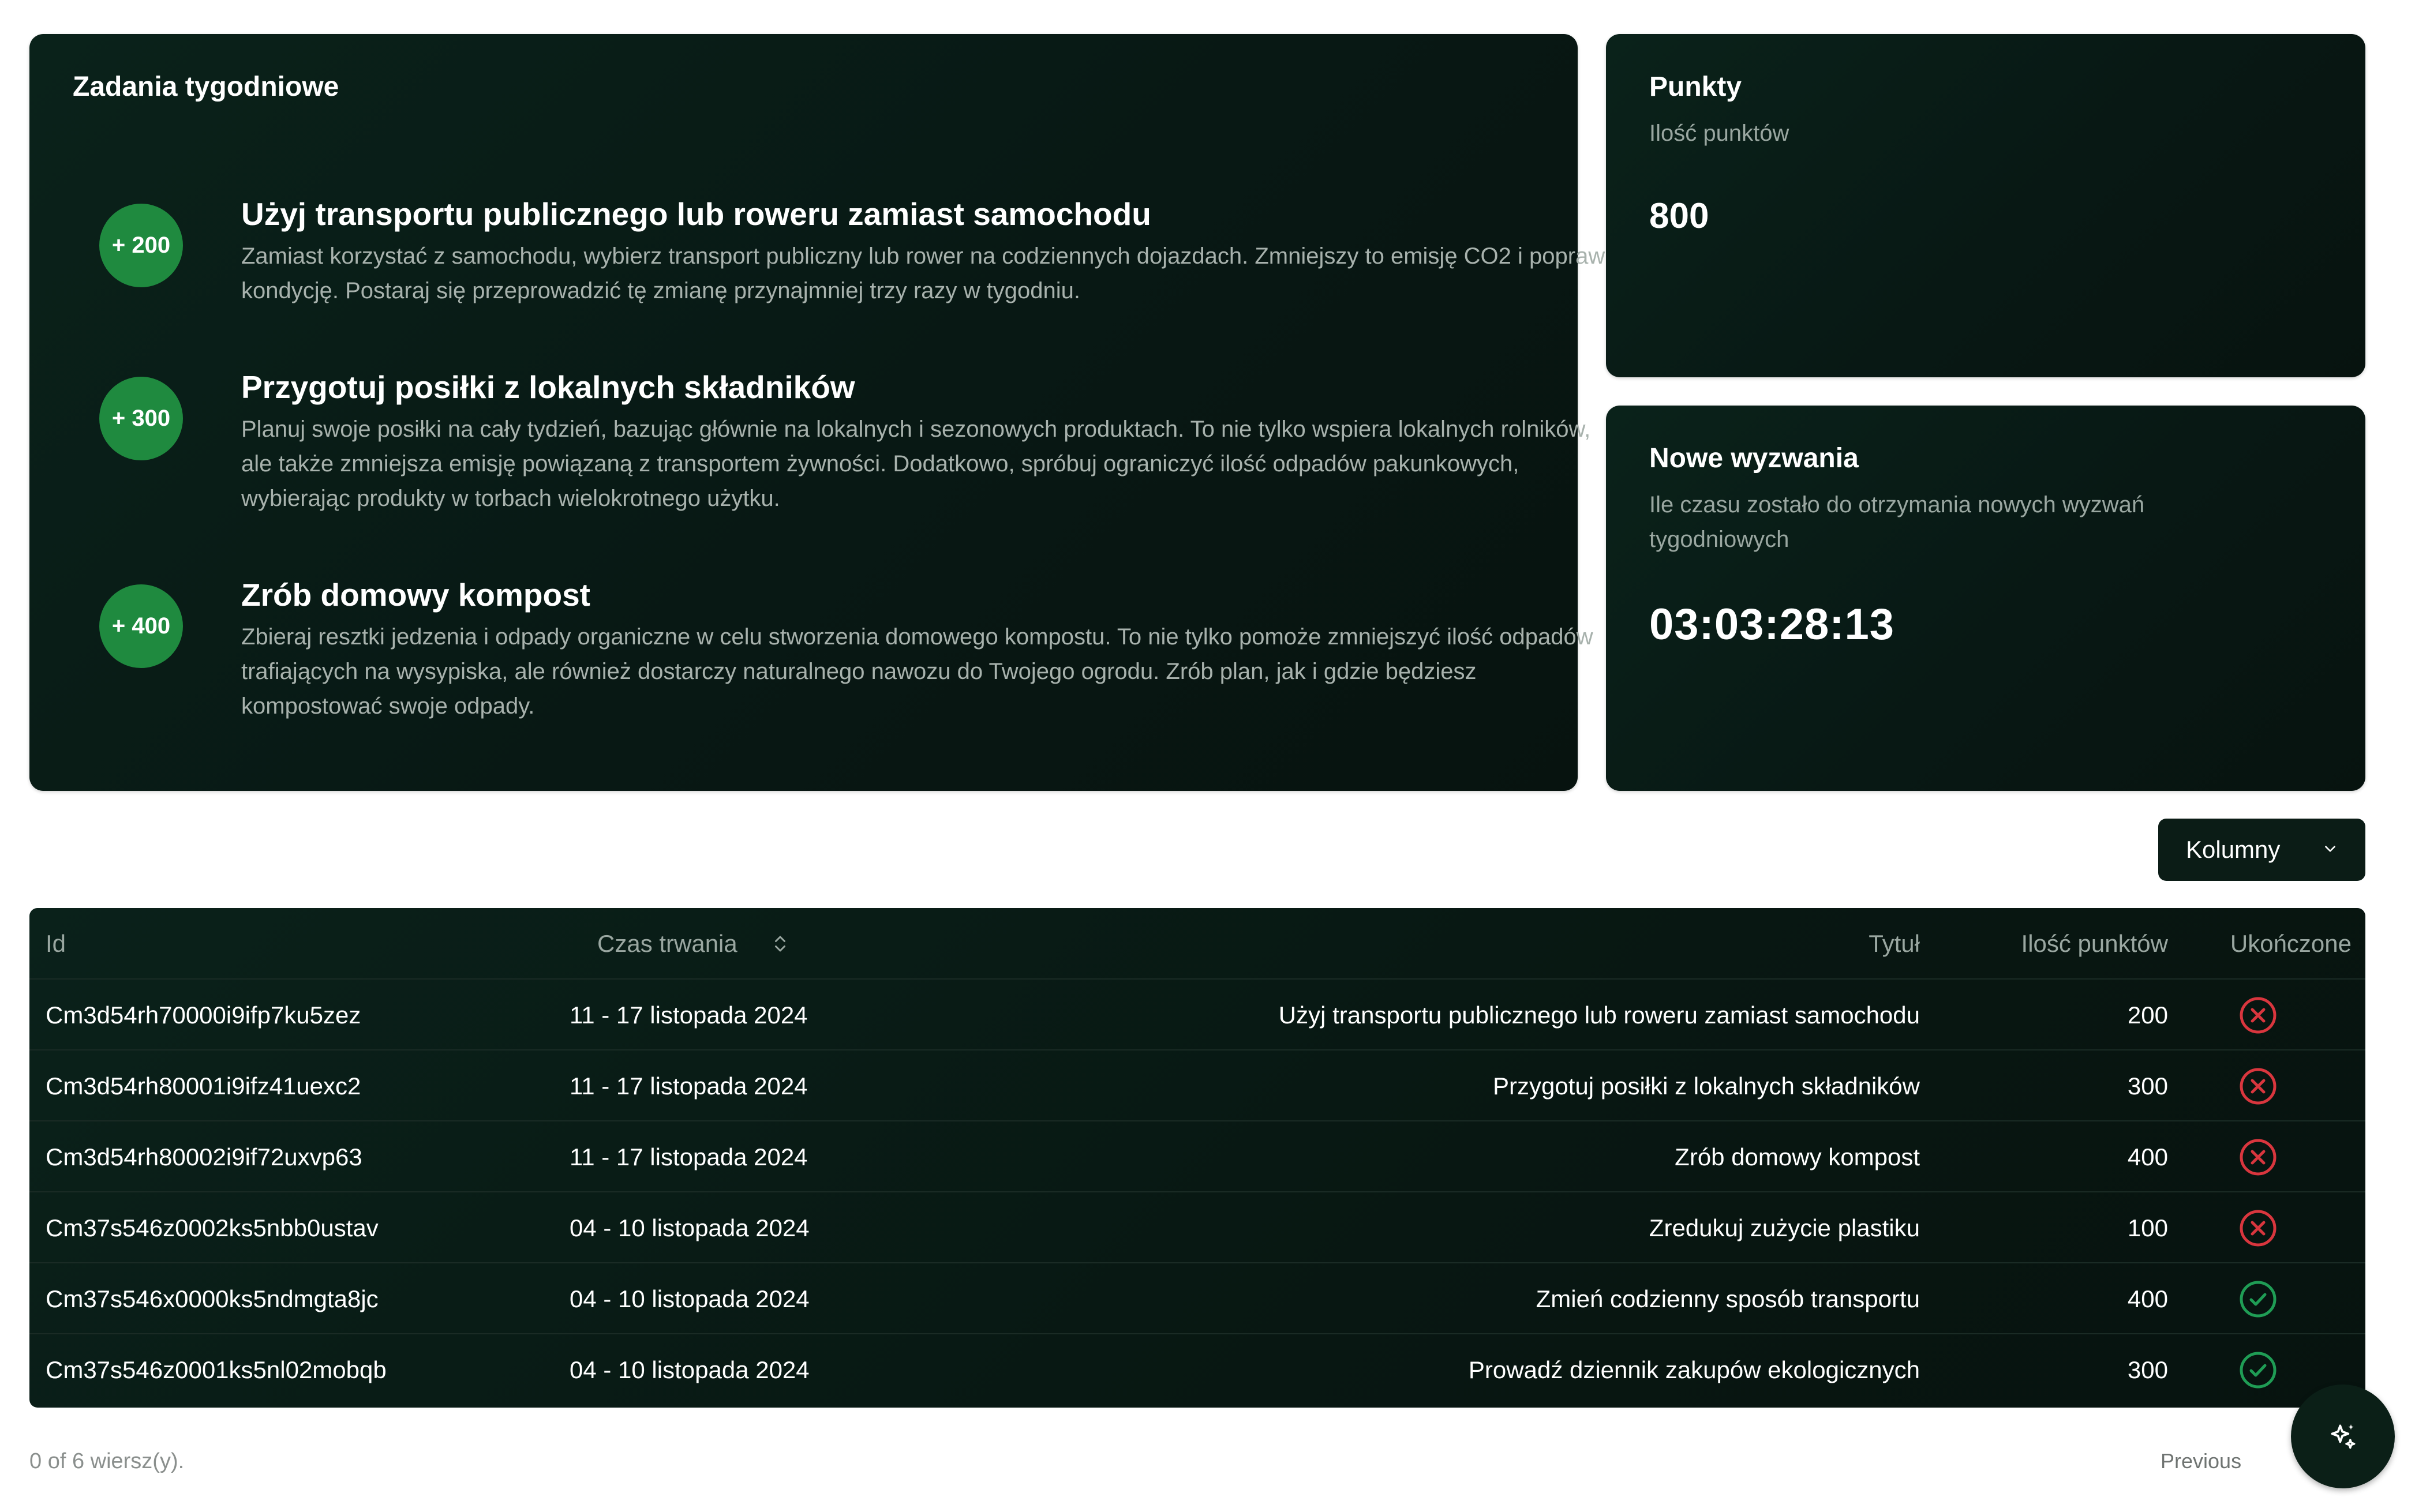 The height and width of the screenshot is (1512, 2415). I want to click on cell-points: 100, so click(2147, 1227).